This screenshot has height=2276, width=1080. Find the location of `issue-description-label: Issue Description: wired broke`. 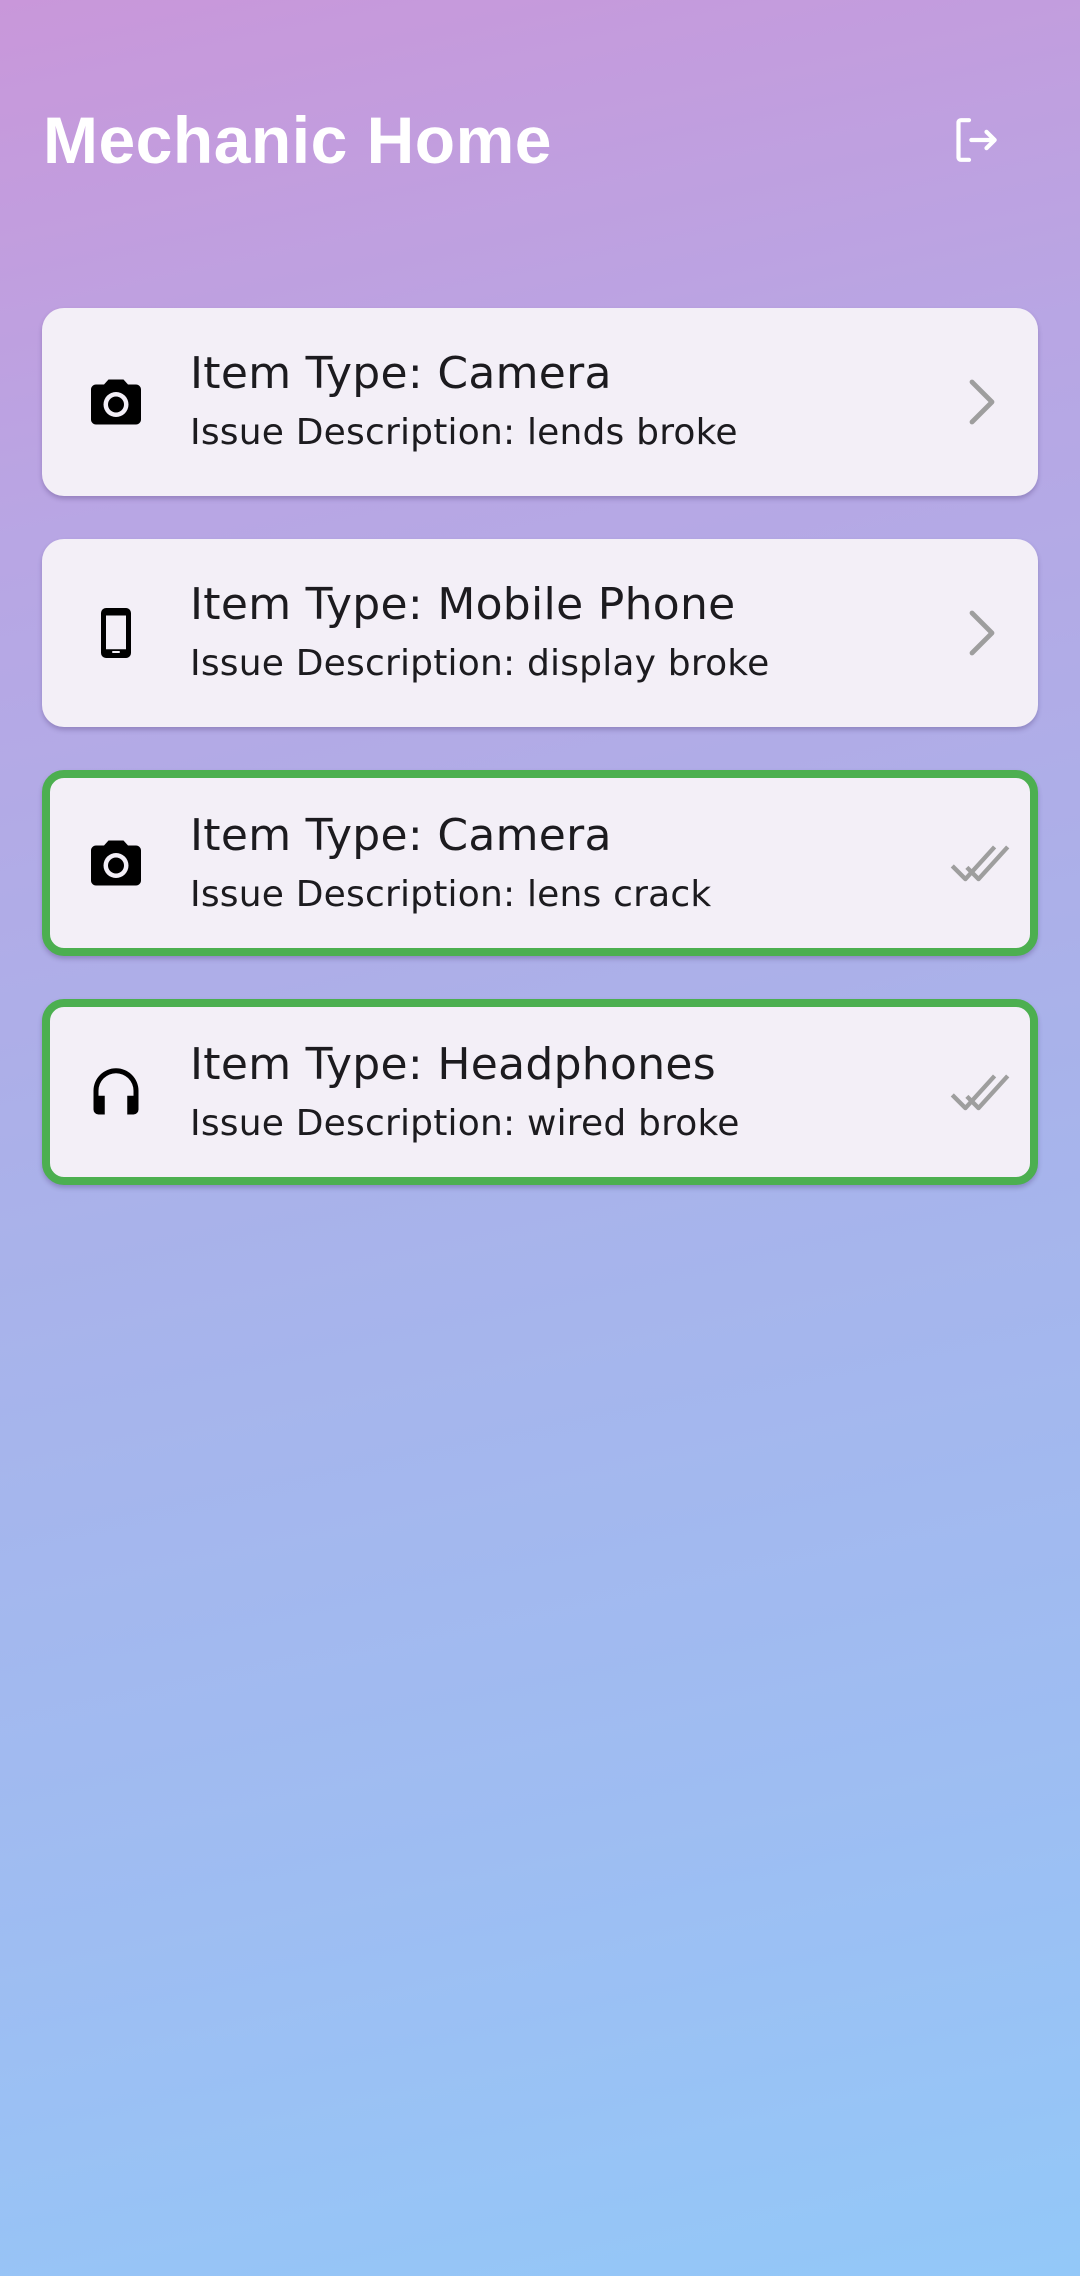

issue-description-label: Issue Description: wired broke is located at coordinates (465, 1123).